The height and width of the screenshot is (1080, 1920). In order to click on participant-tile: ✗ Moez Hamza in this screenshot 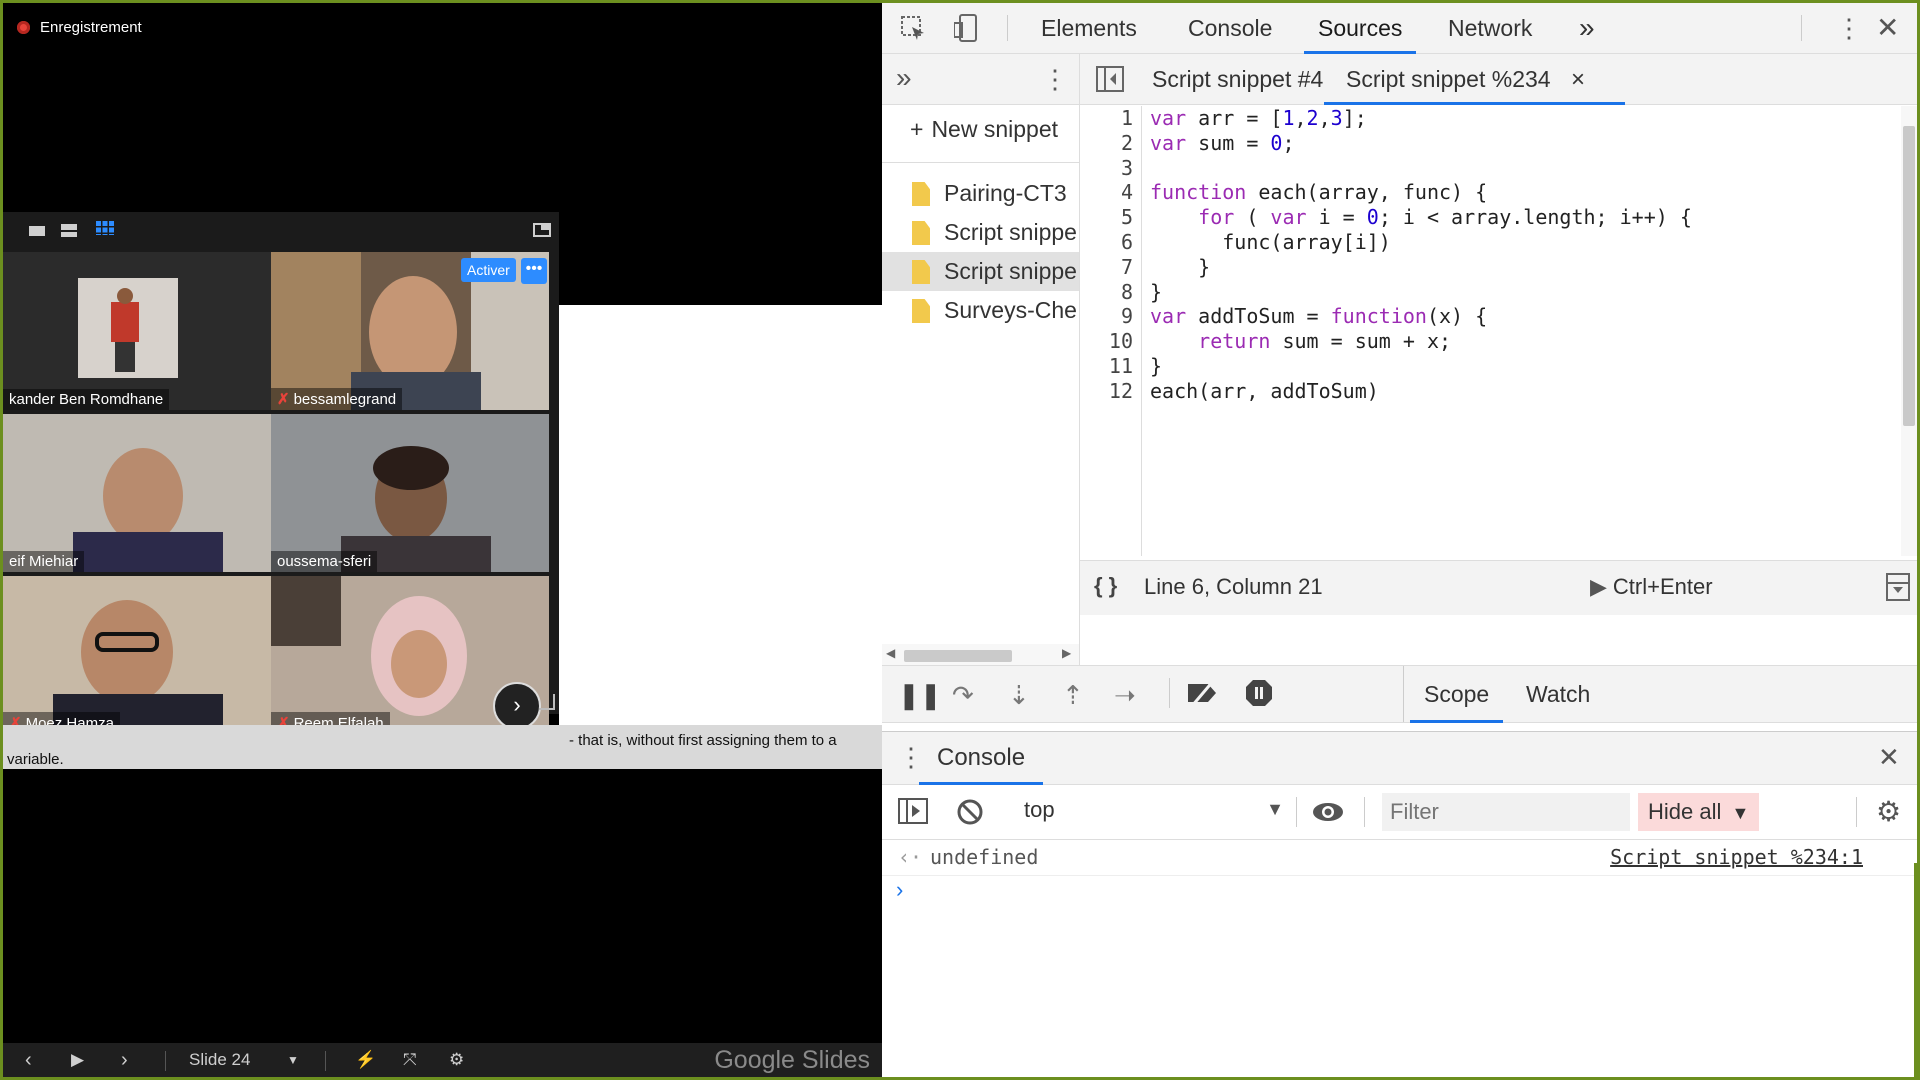, I will do `click(142, 655)`.